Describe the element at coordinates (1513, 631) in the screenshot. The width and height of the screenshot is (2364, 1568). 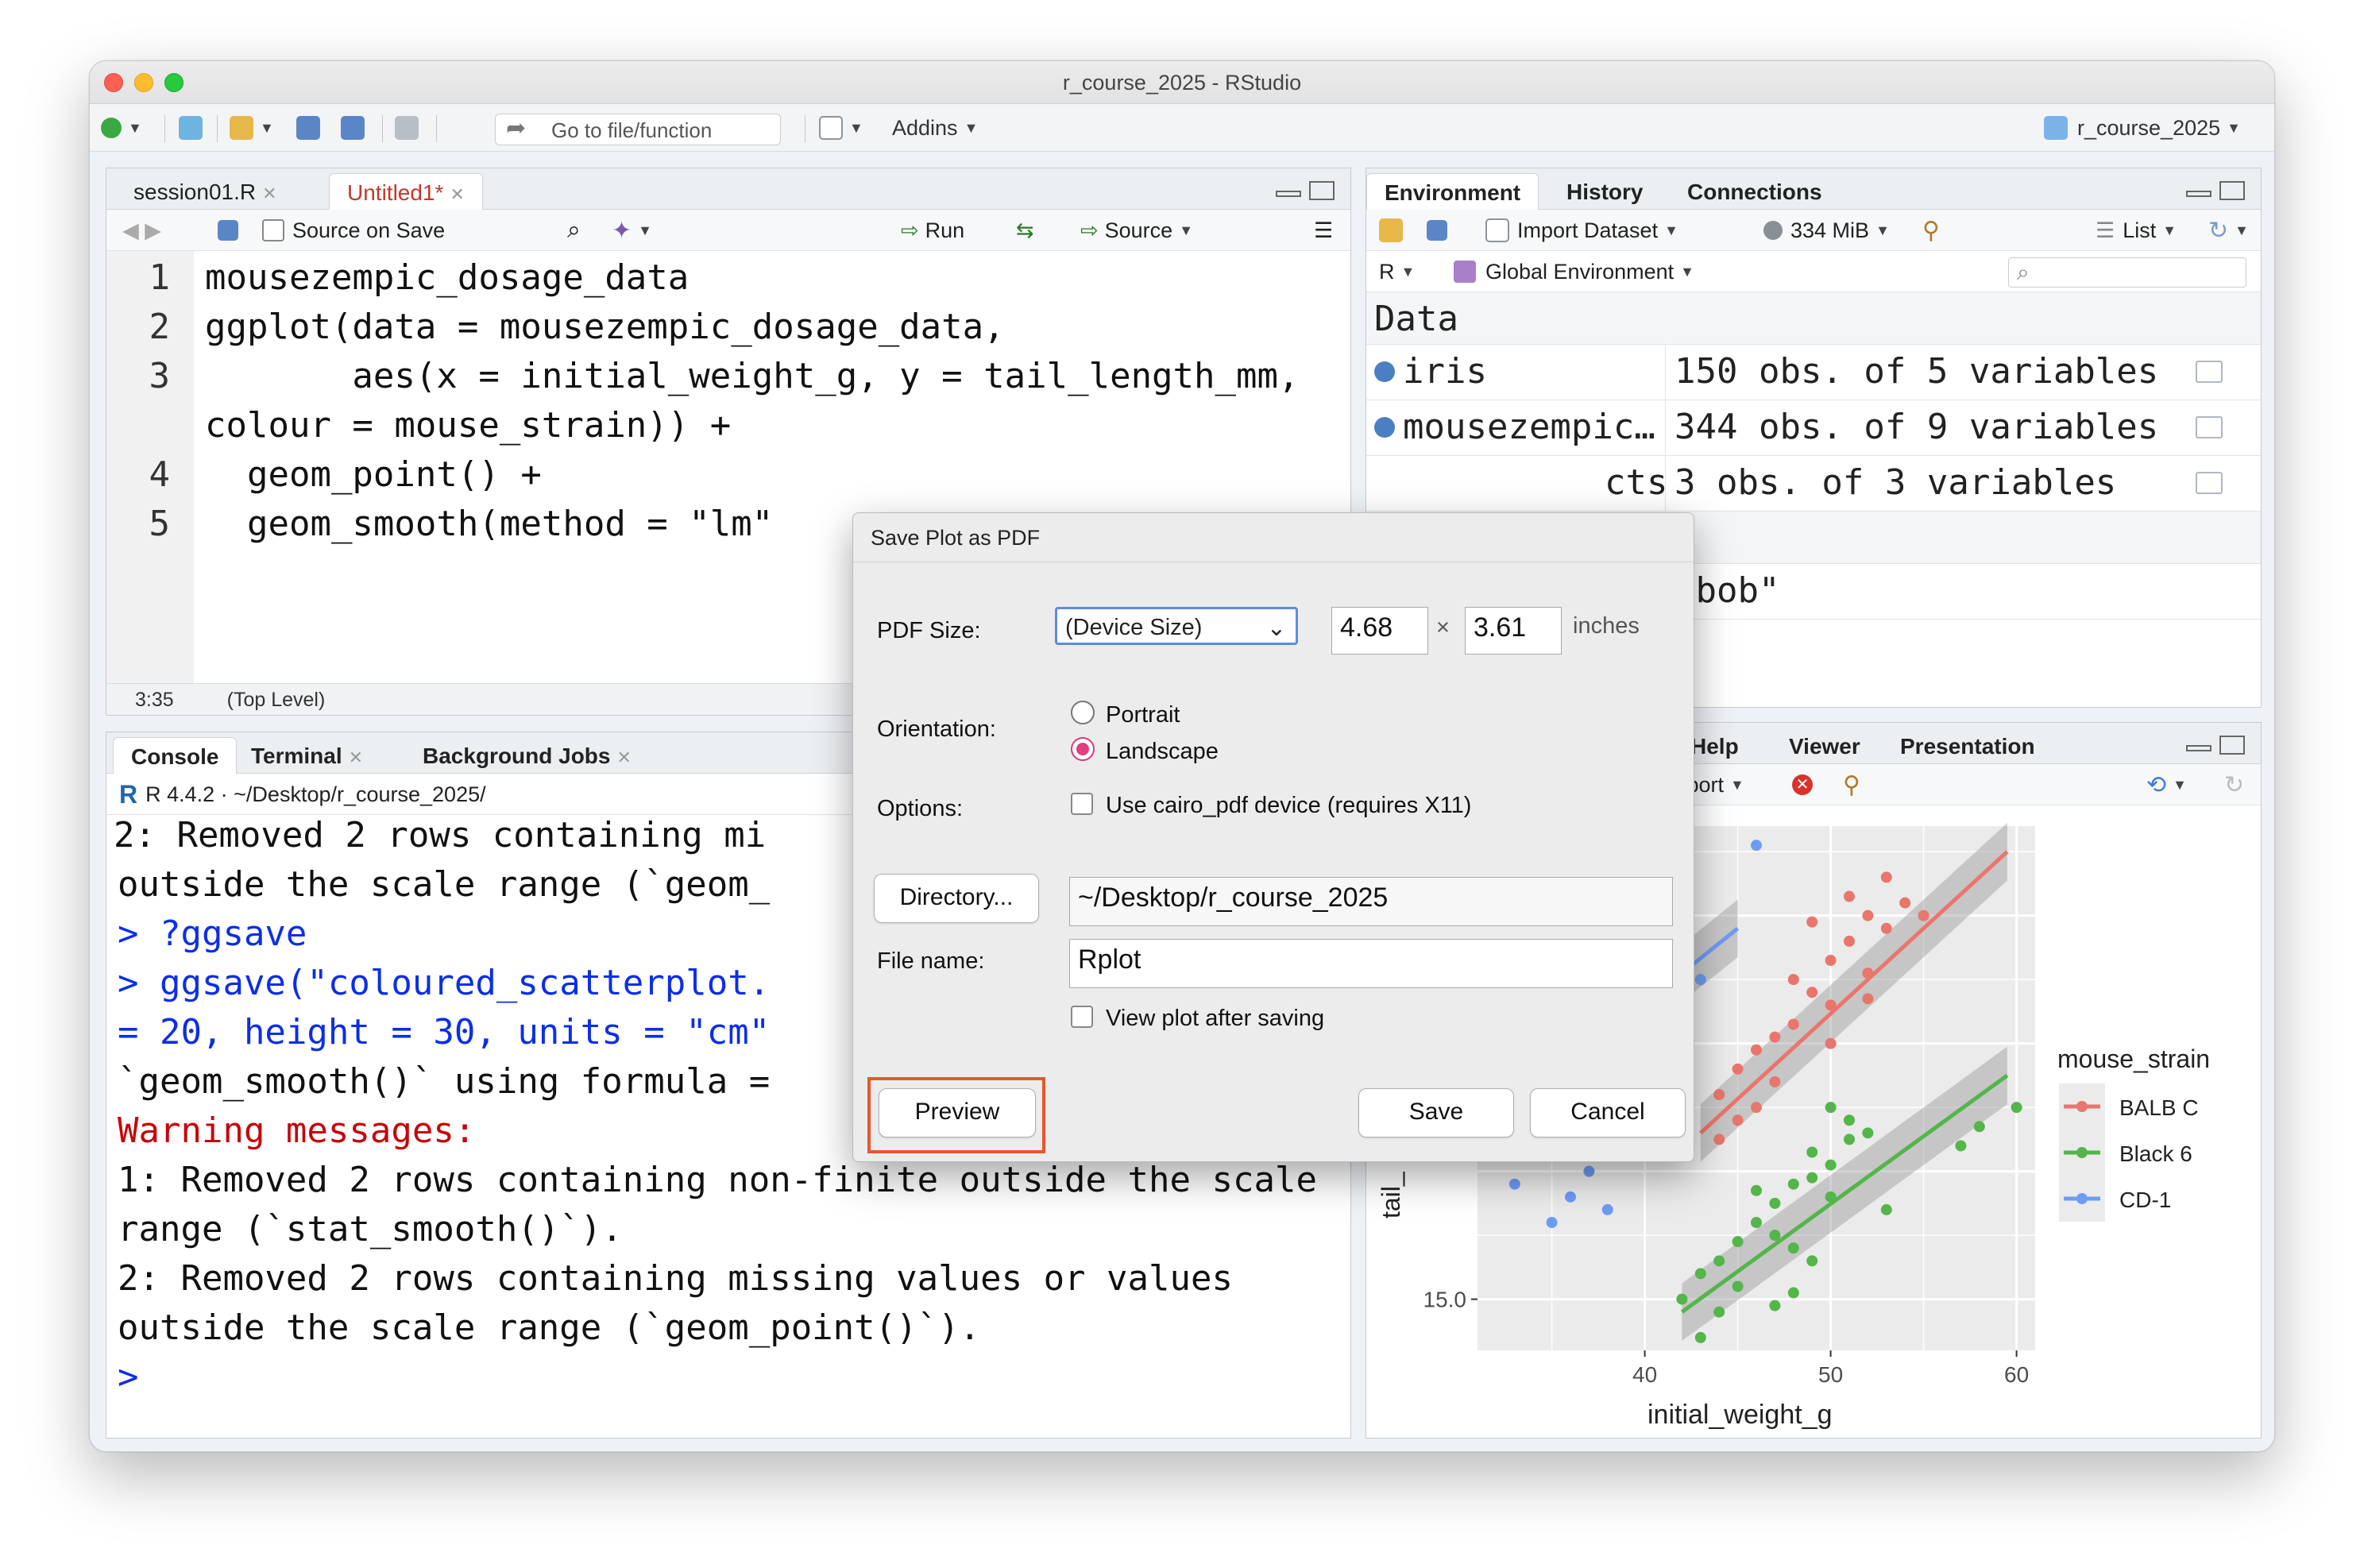
I see `pdf-height-input: 3.61` at that location.